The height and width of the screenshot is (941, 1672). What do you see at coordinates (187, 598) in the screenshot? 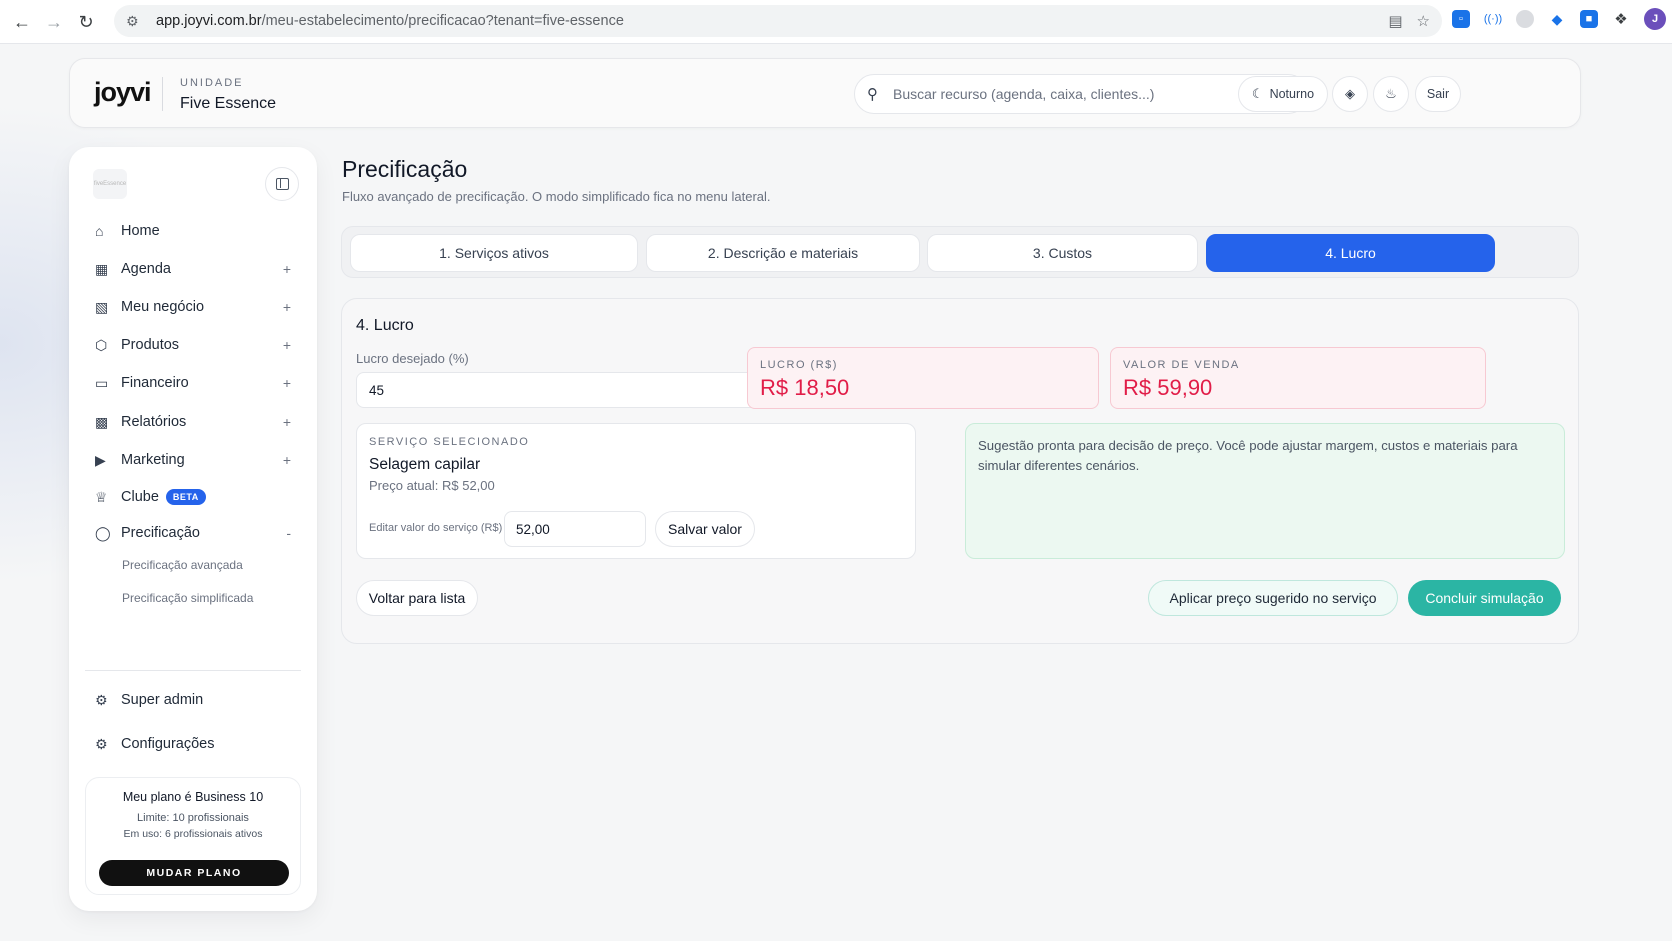
I see `sidebar-subitem-precificacao-simplificada: Precificação simplificada` at bounding box center [187, 598].